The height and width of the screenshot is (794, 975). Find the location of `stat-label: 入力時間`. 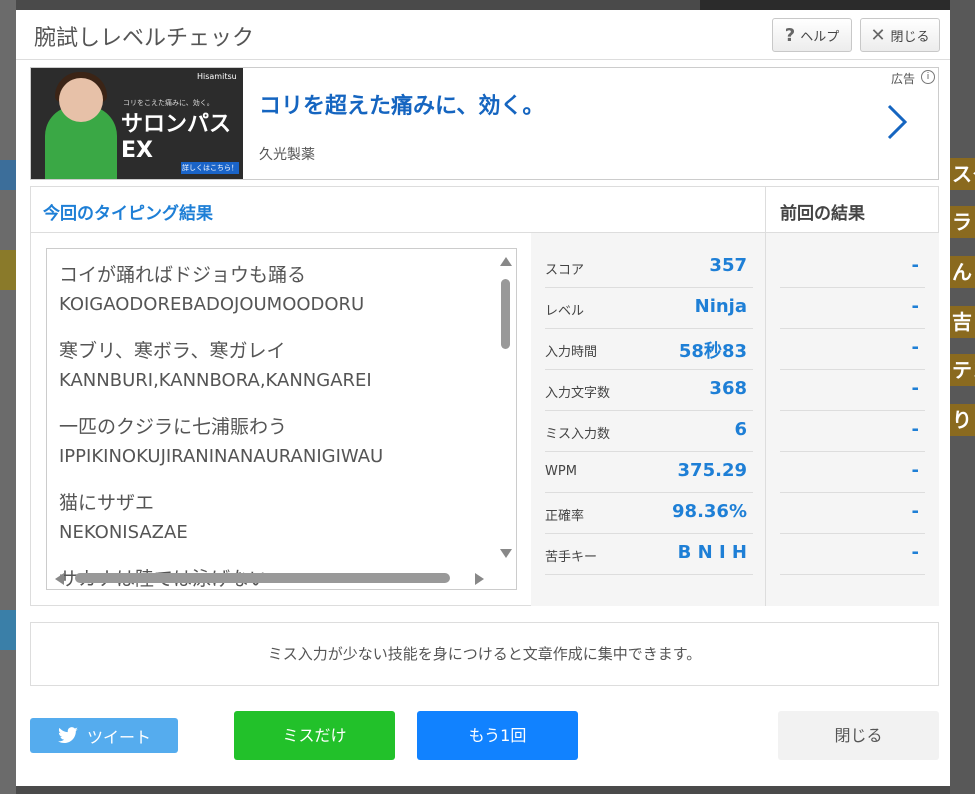

stat-label: 入力時間 is located at coordinates (571, 352).